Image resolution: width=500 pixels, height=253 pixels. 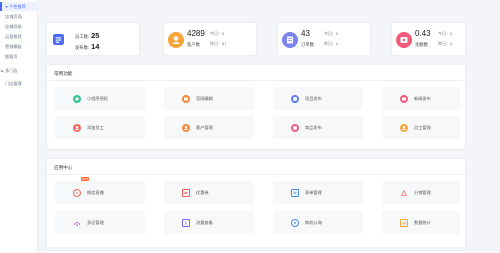 What do you see at coordinates (13, 36) in the screenshot?
I see `sidebar-item-label: 运营推荐` at bounding box center [13, 36].